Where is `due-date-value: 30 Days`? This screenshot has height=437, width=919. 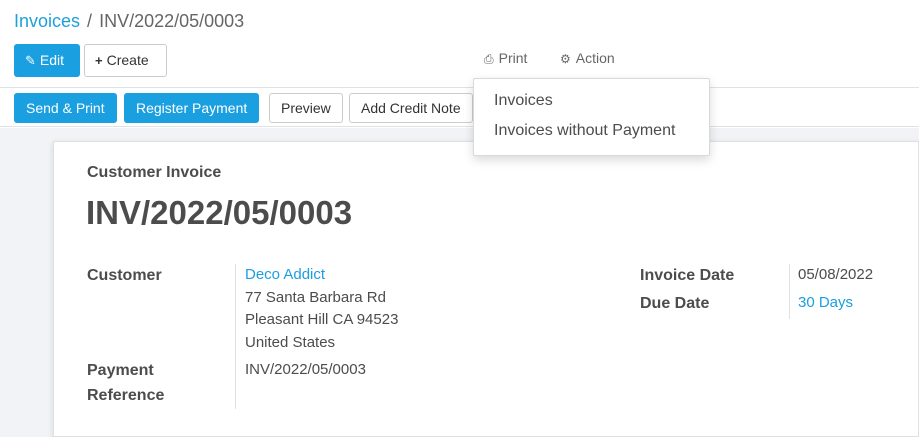 due-date-value: 30 Days is located at coordinates (825, 303).